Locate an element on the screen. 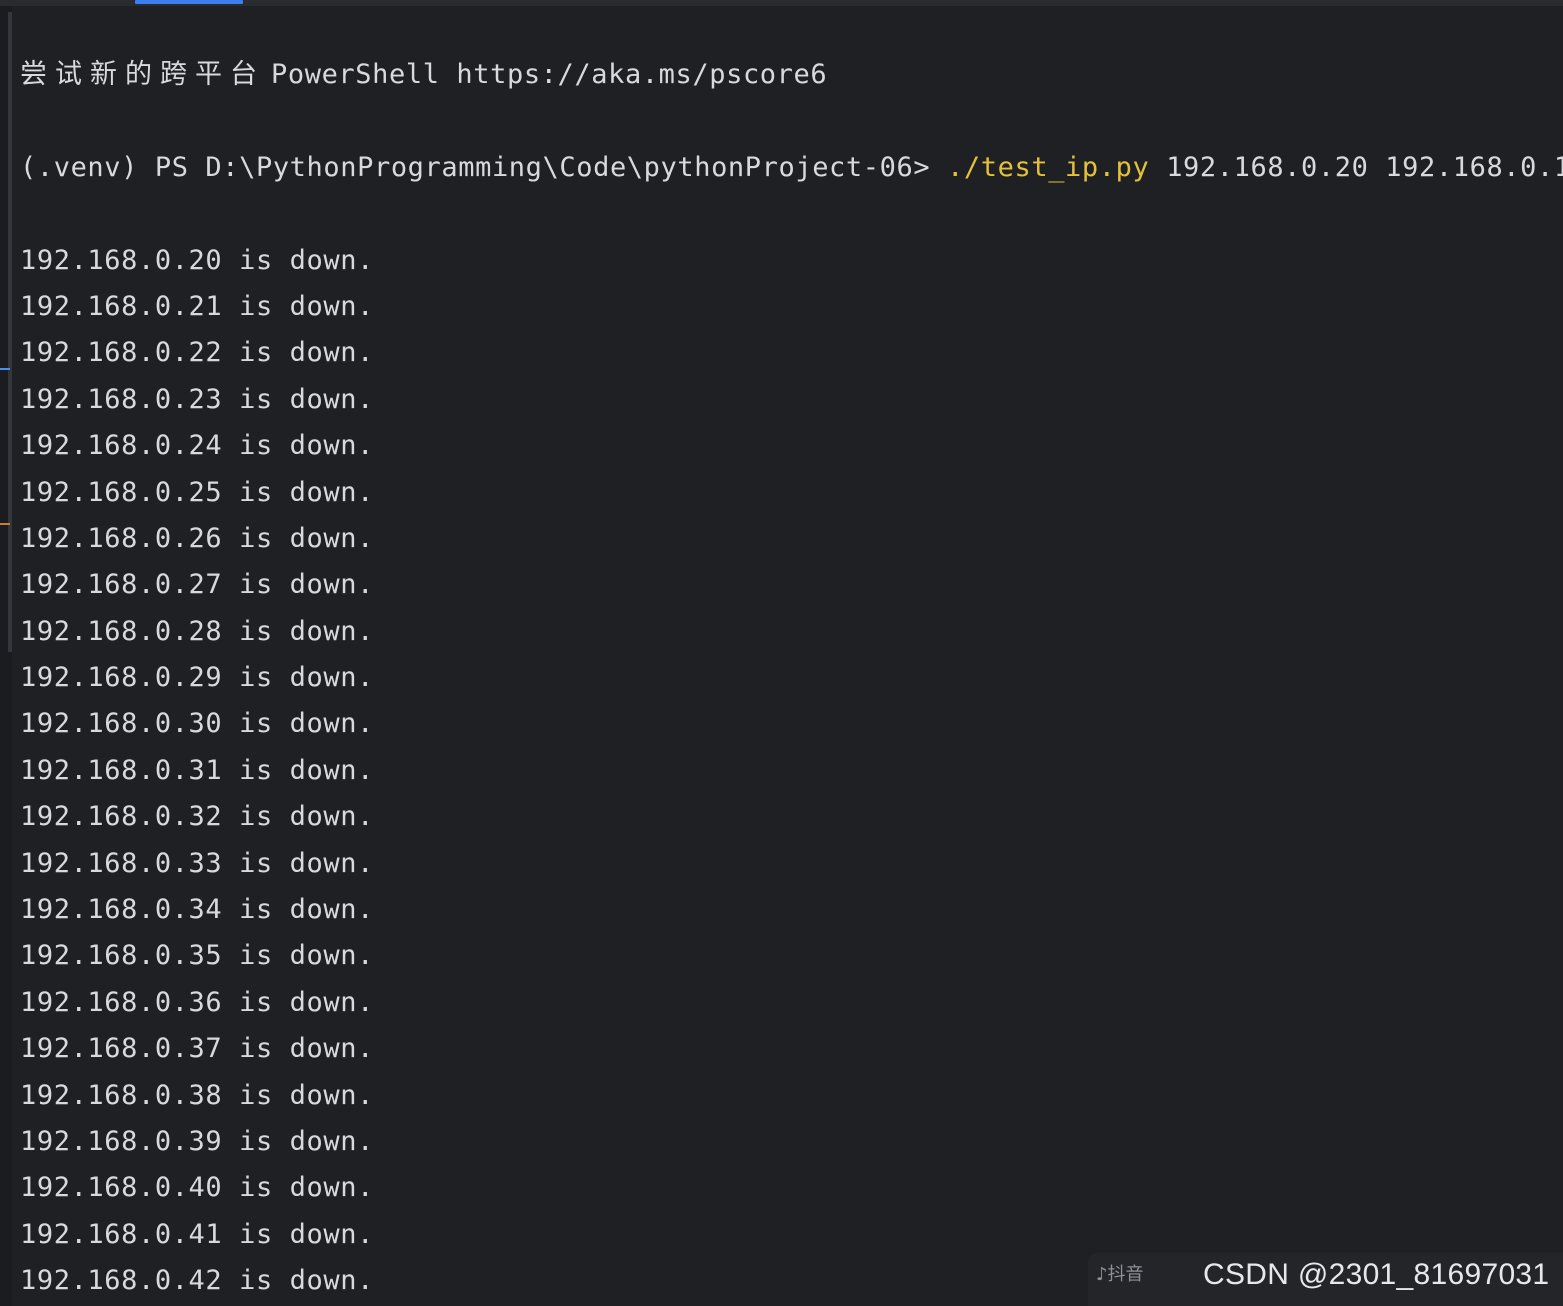 This screenshot has height=1306, width=1563. output-line: 192.168.0.28 is down. is located at coordinates (197, 631).